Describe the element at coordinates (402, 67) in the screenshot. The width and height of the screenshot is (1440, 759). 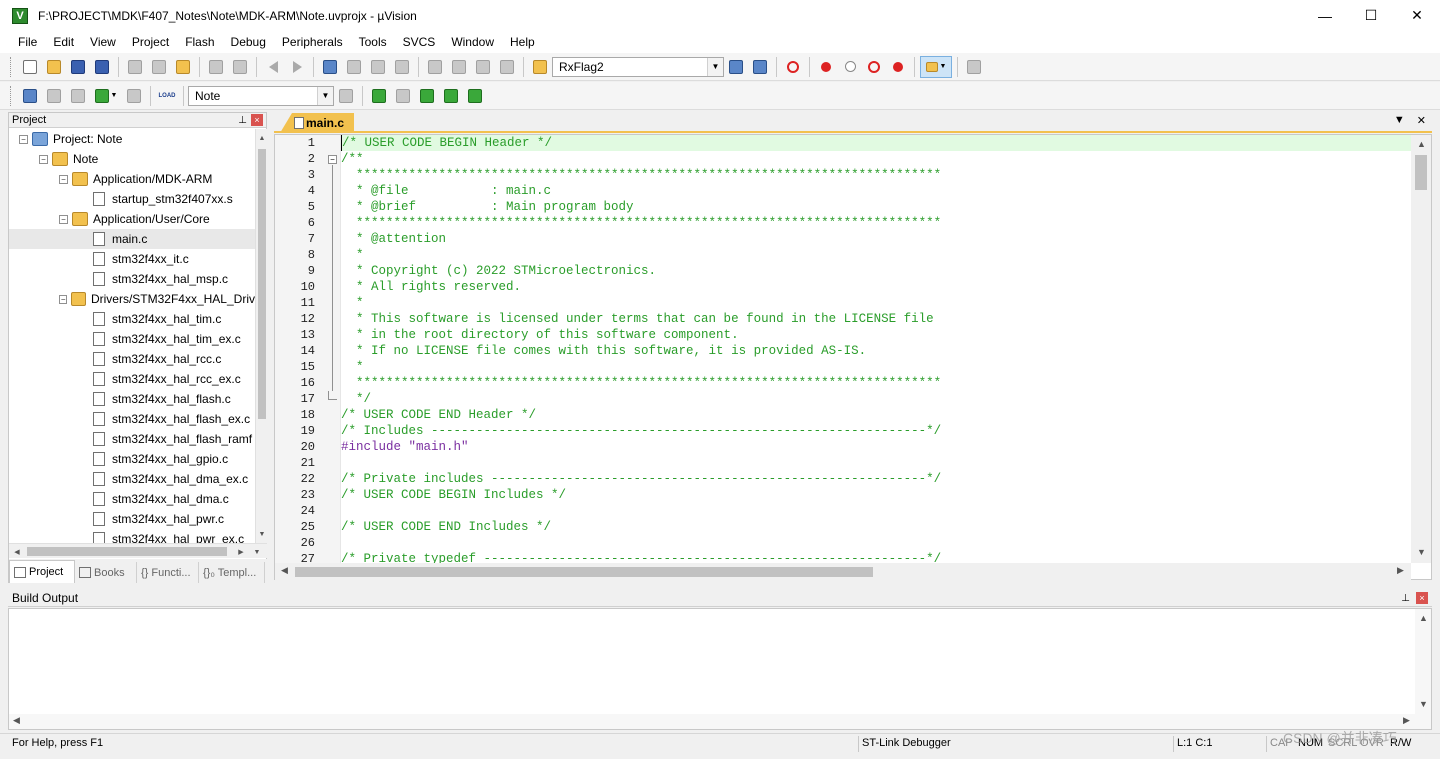
I see `clear-bookmarks-icon` at that location.